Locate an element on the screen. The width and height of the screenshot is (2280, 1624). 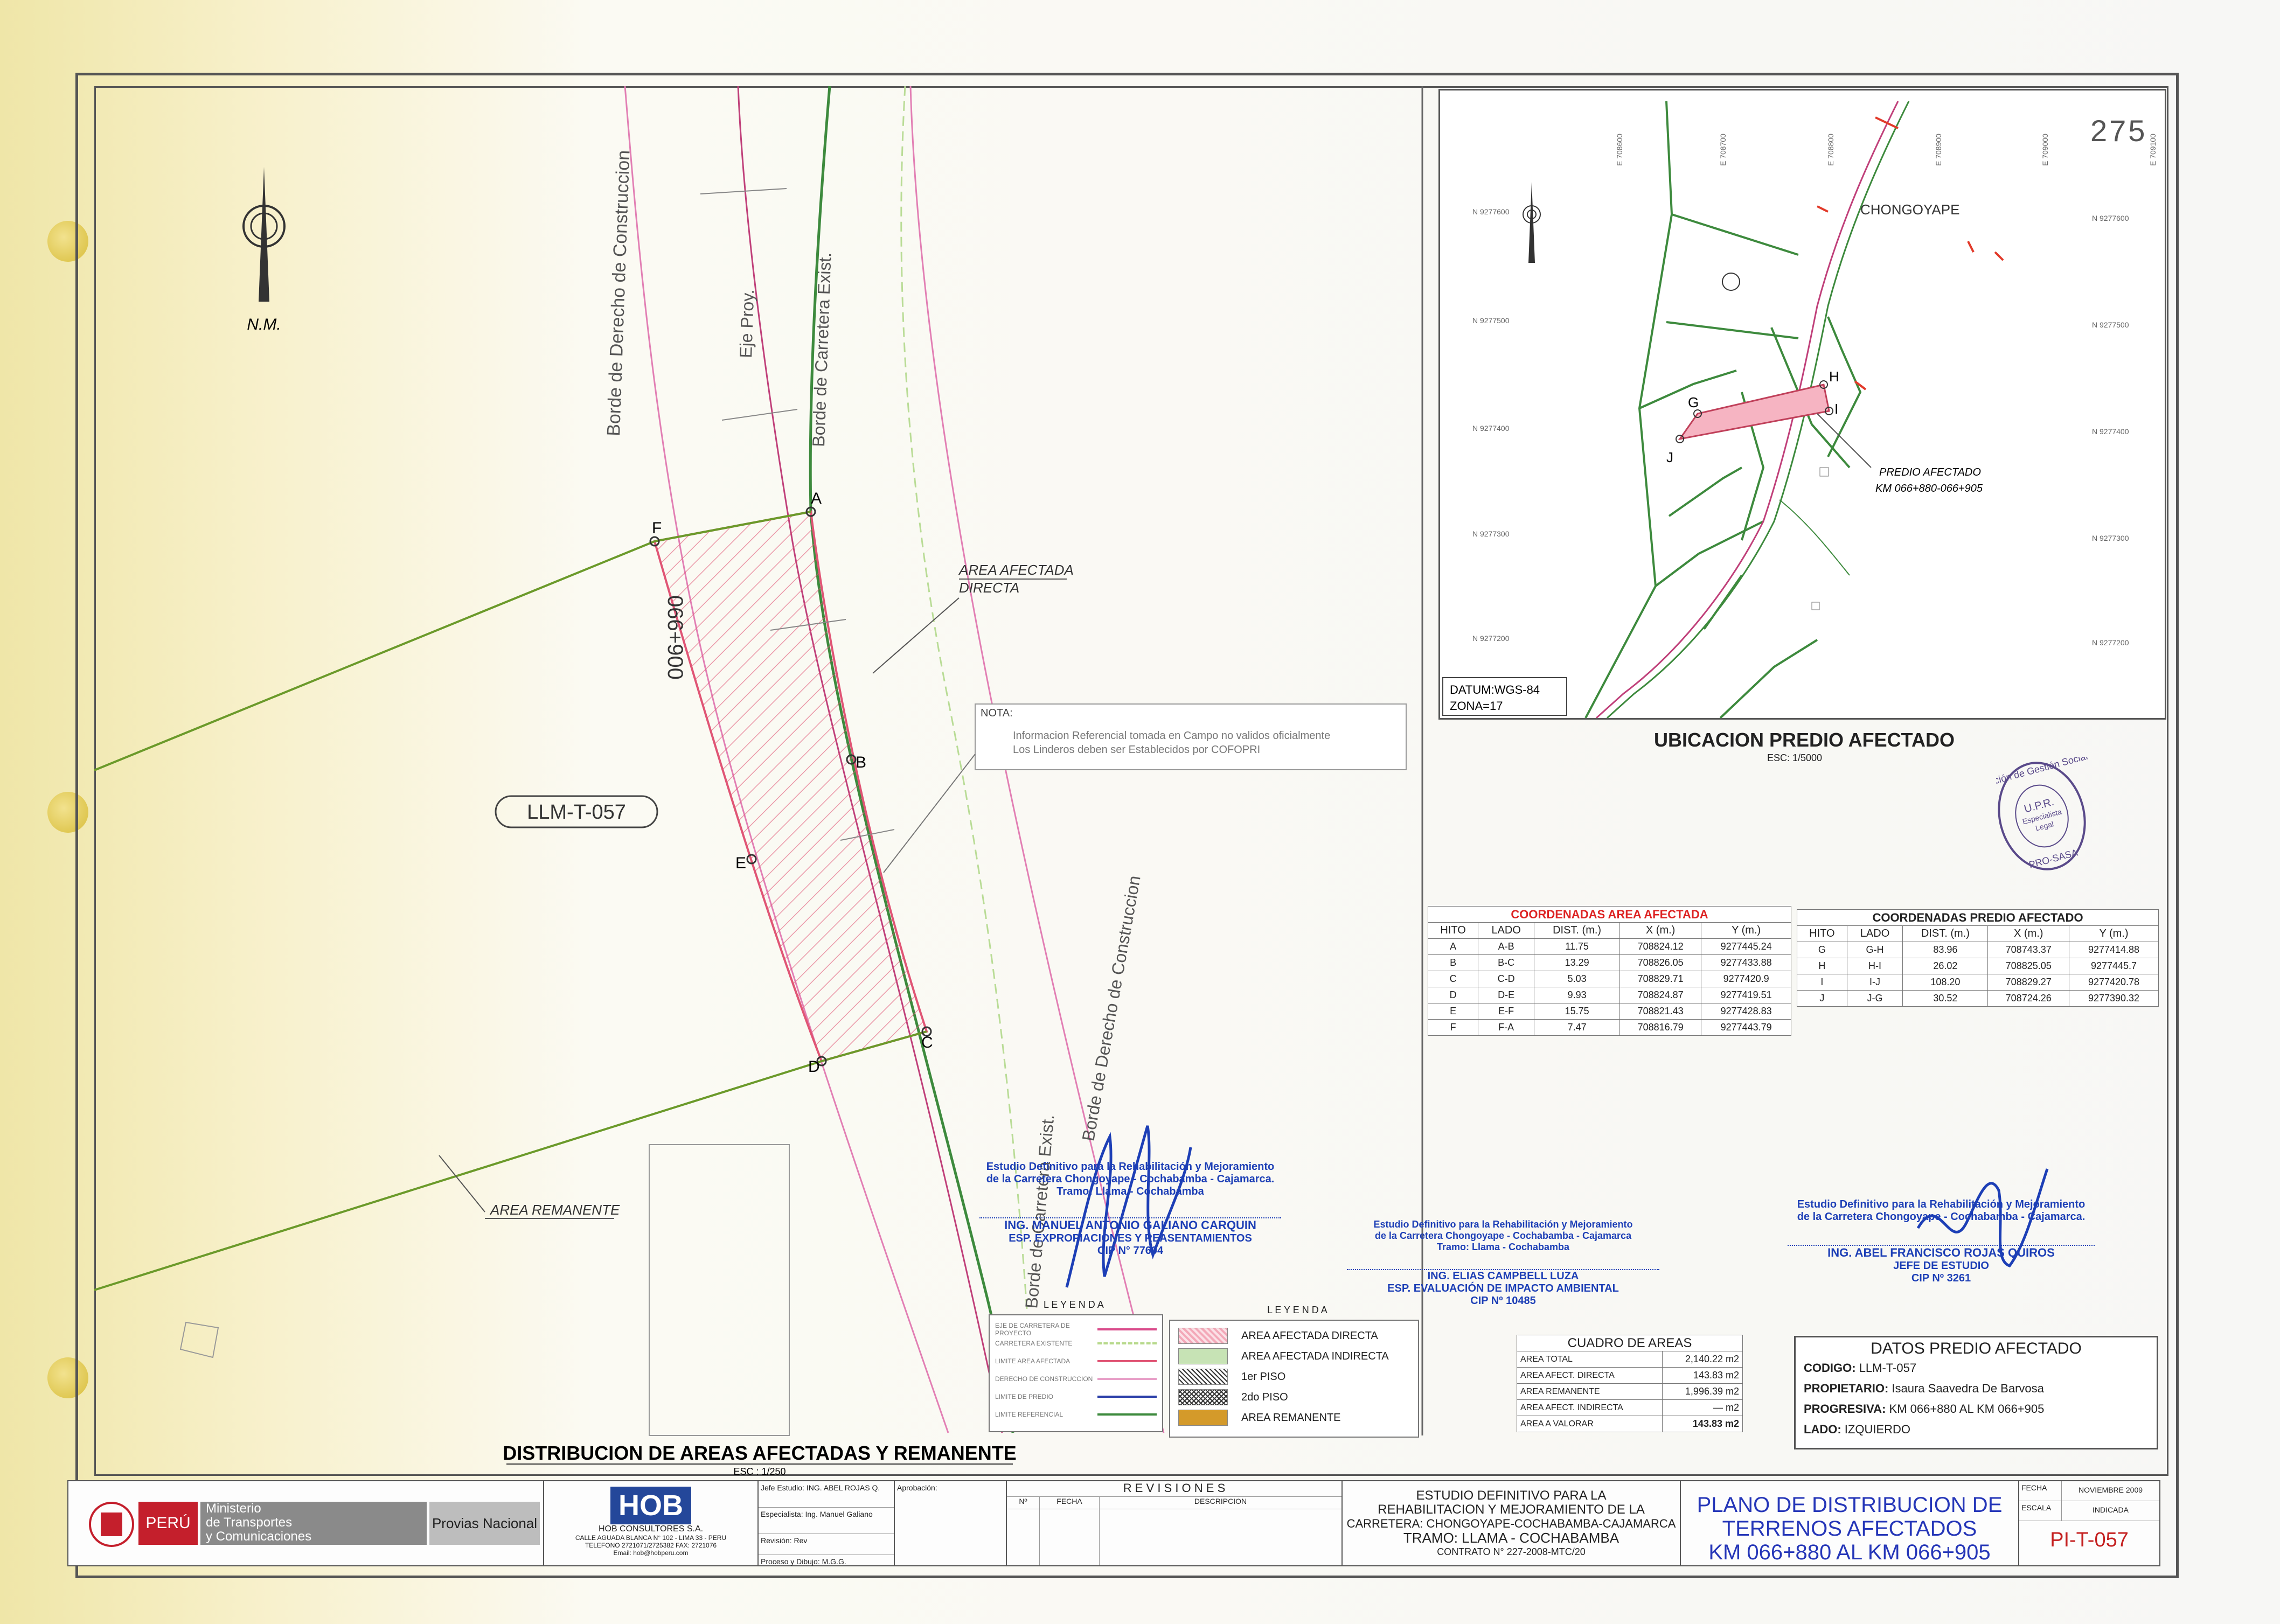
table-cell: C-D is located at coordinates (1507, 979).